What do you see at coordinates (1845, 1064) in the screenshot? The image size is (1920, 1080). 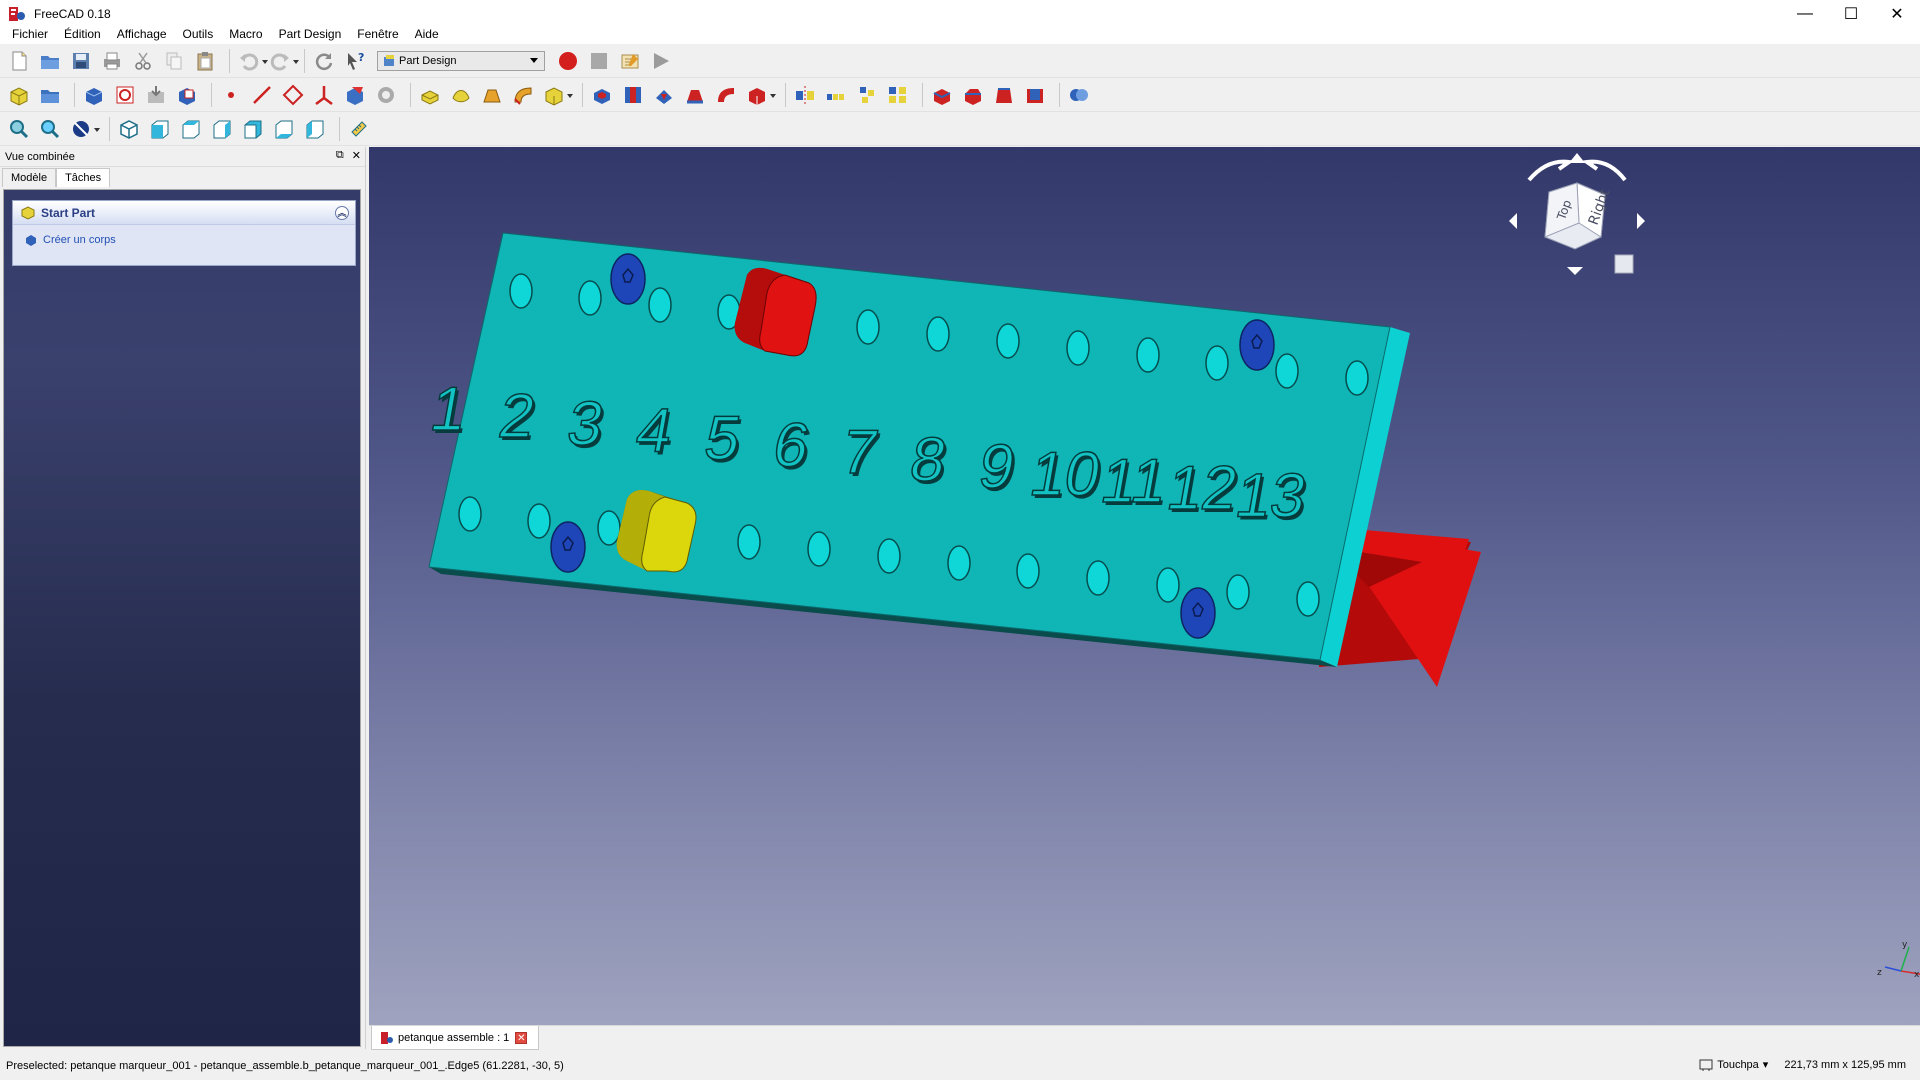 I see `view-dimensions: 221,73 mm x 125,95 mm` at bounding box center [1845, 1064].